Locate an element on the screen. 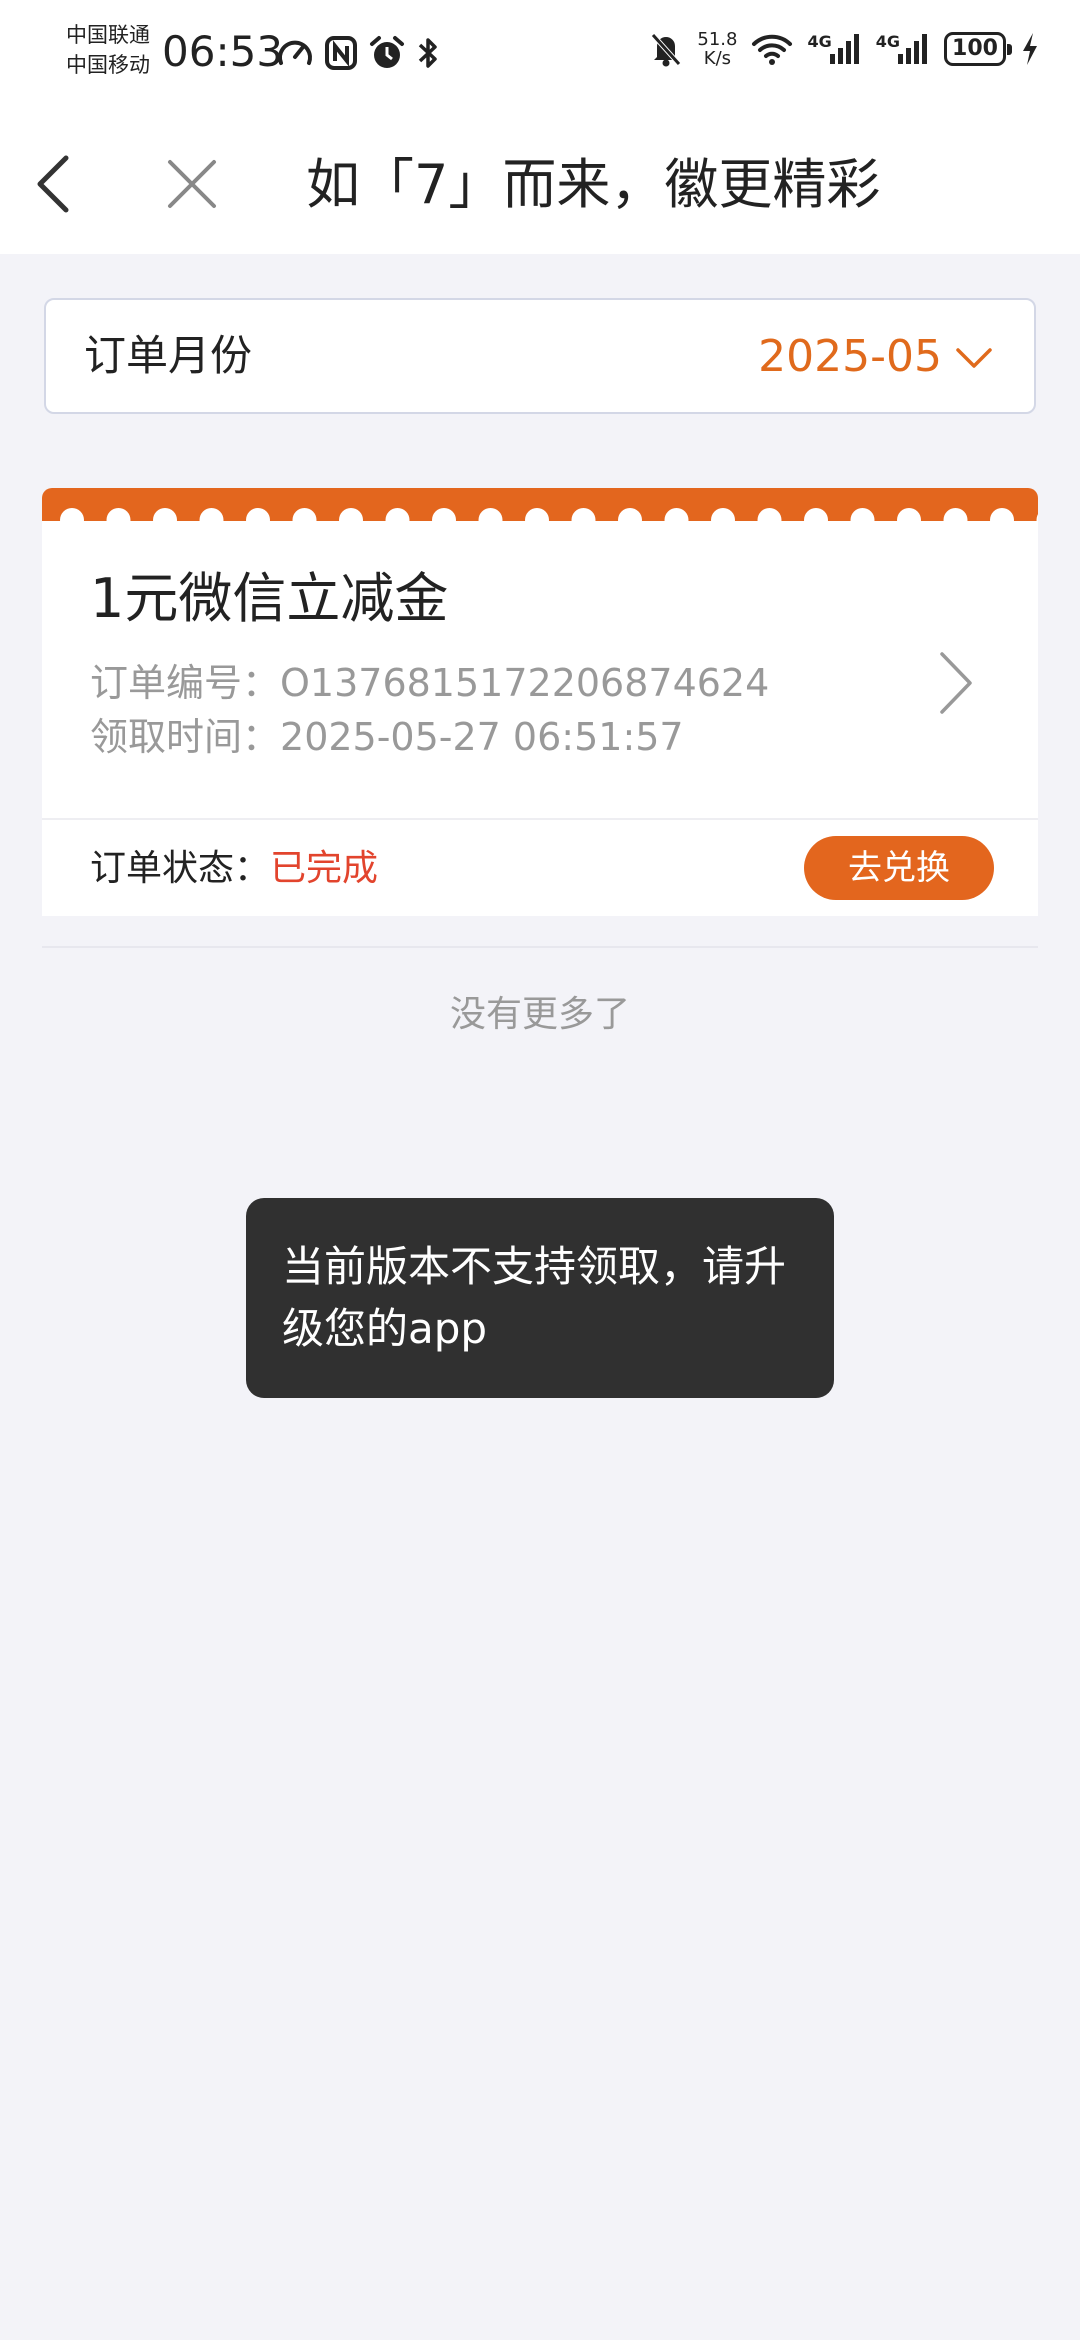 The image size is (1080, 2340). month-label: 订单月份 is located at coordinates (168, 355).